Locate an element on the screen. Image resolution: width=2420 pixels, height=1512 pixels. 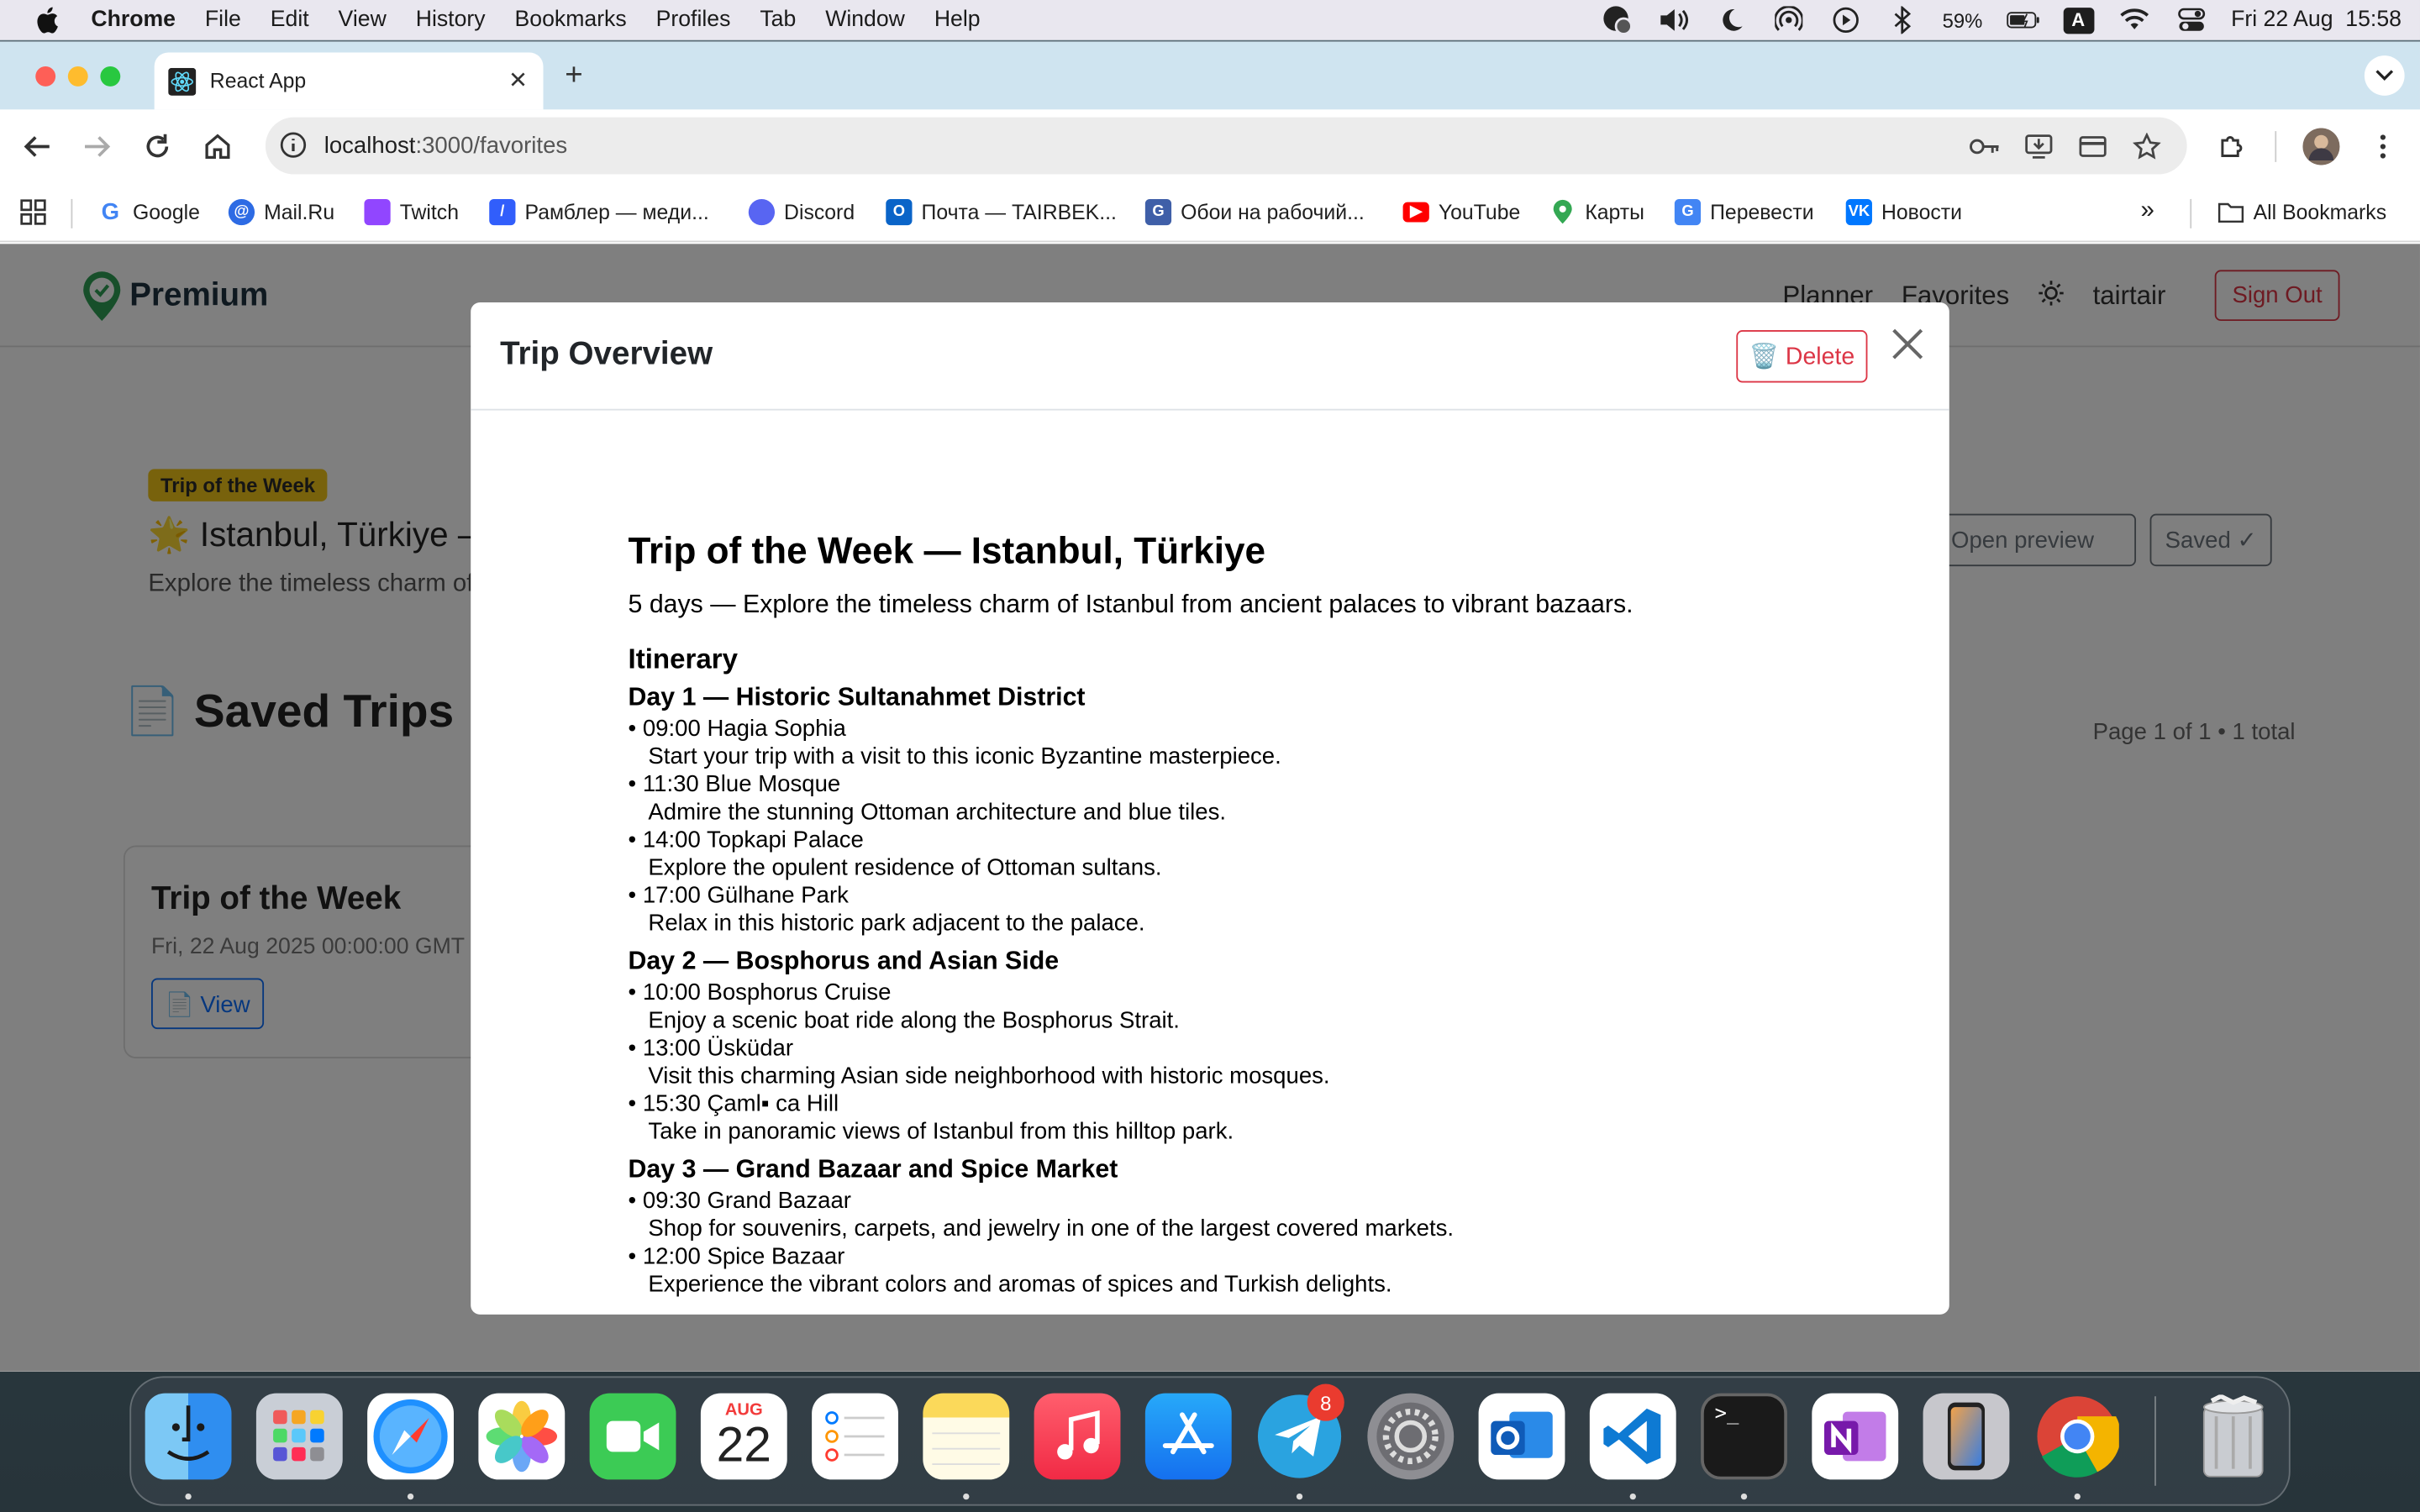
onenote-icon is located at coordinates (1856, 1436).